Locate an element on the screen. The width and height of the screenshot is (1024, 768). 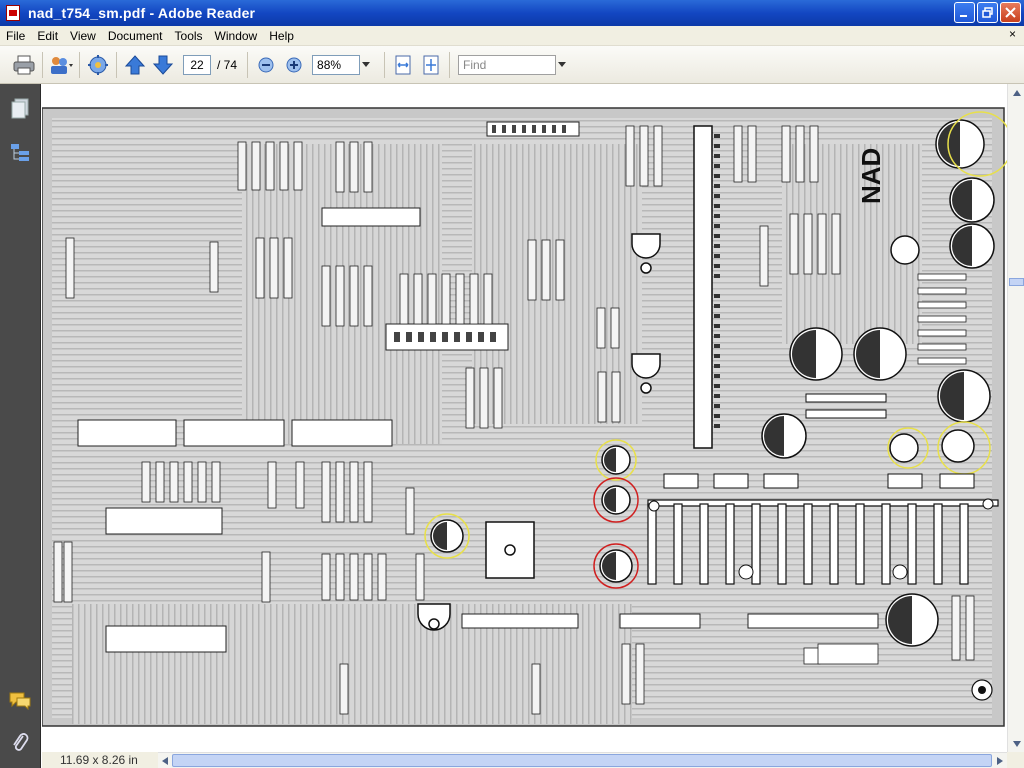
vertical-scrollbar is located at coordinates (1015, 418).